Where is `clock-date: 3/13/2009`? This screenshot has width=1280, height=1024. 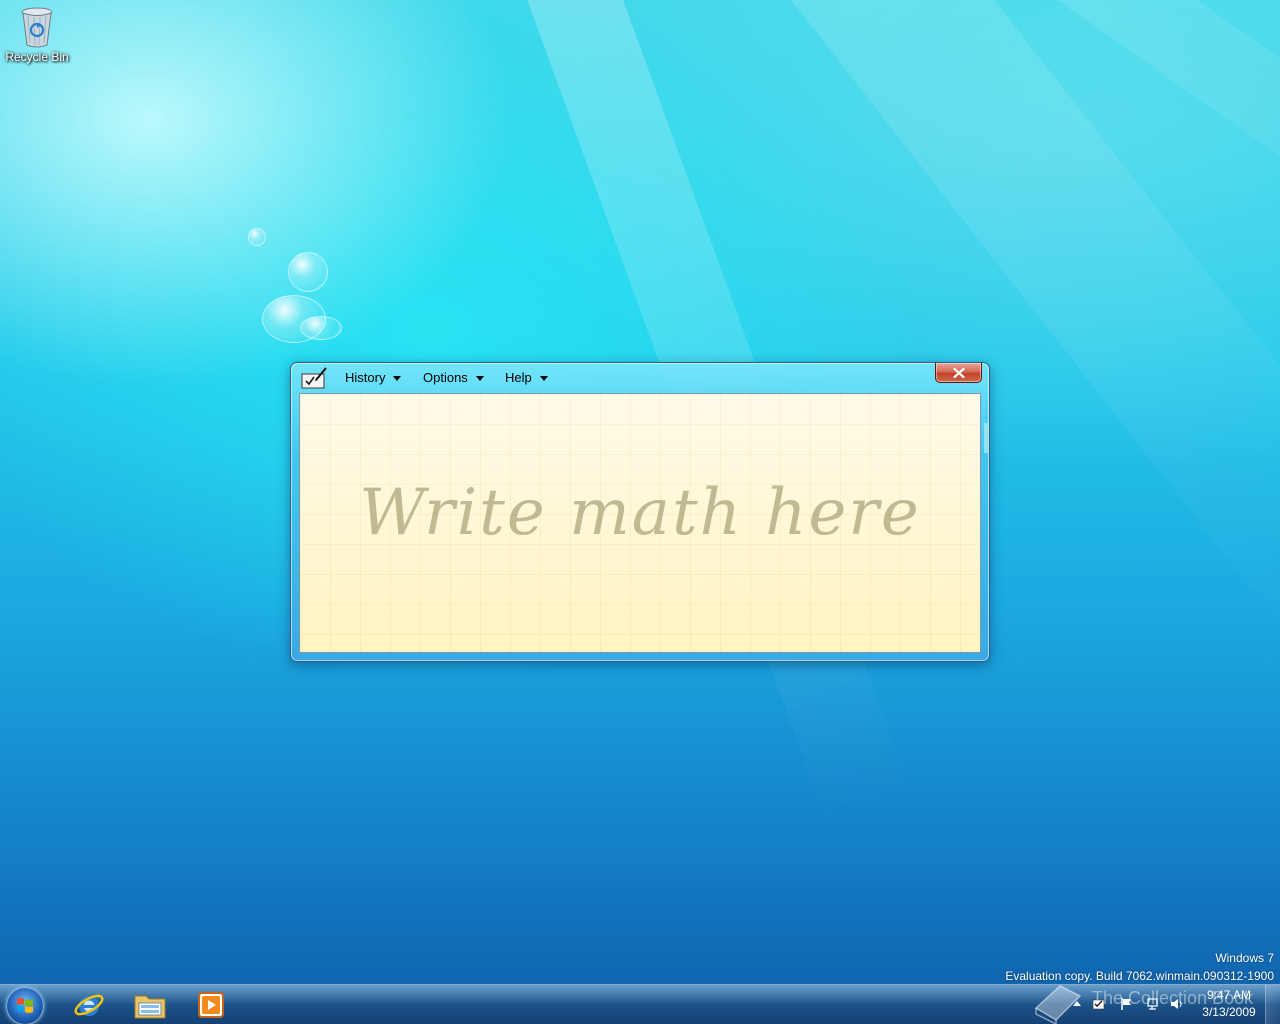 clock-date: 3/13/2009 is located at coordinates (1229, 1012).